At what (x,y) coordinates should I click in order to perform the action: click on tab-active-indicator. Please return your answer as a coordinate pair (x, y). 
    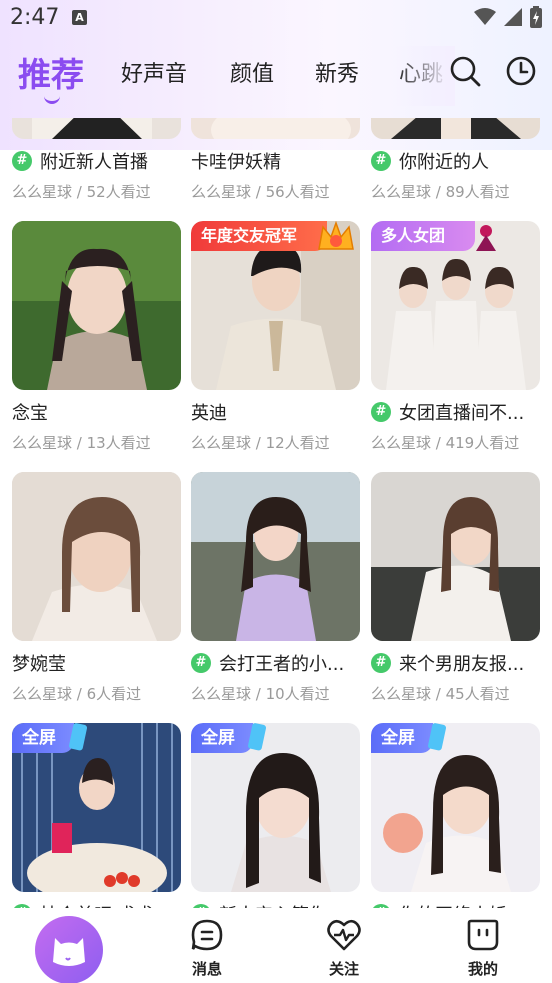
    Looking at the image, I should click on (52, 100).